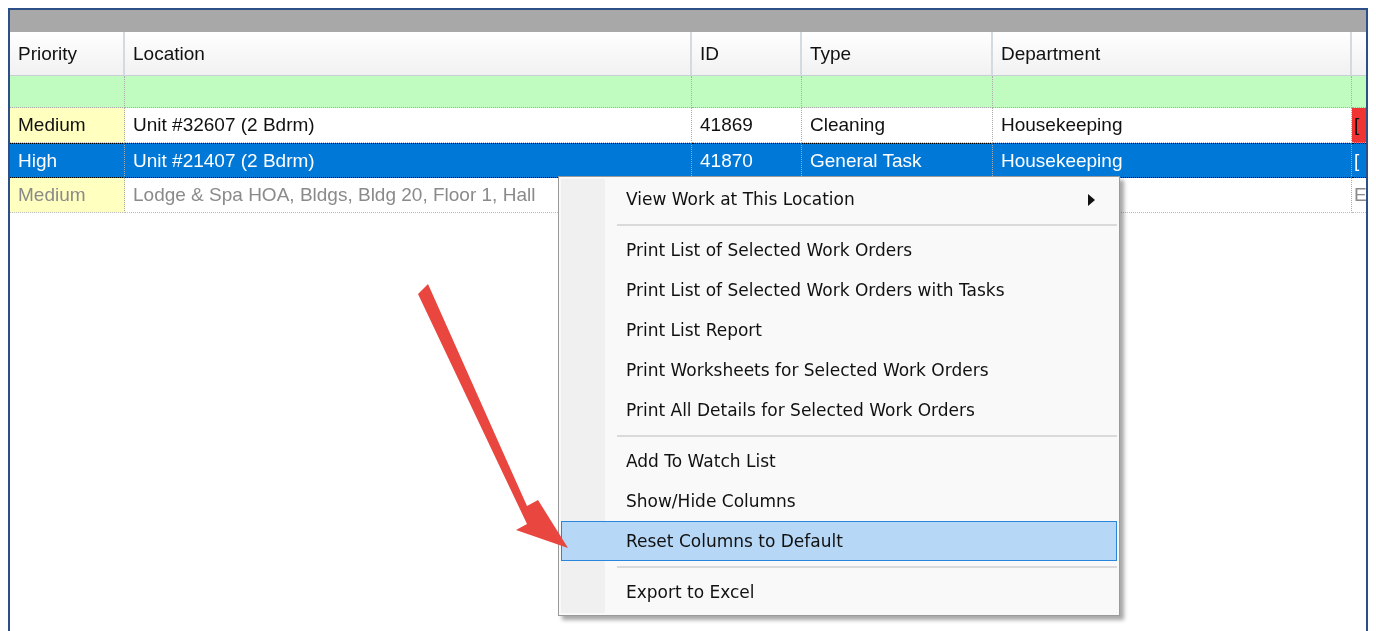 Image resolution: width=1376 pixels, height=631 pixels. Describe the element at coordinates (224, 160) in the screenshot. I see `table-cell: Unit #21407 (2 Bdrm)` at that location.